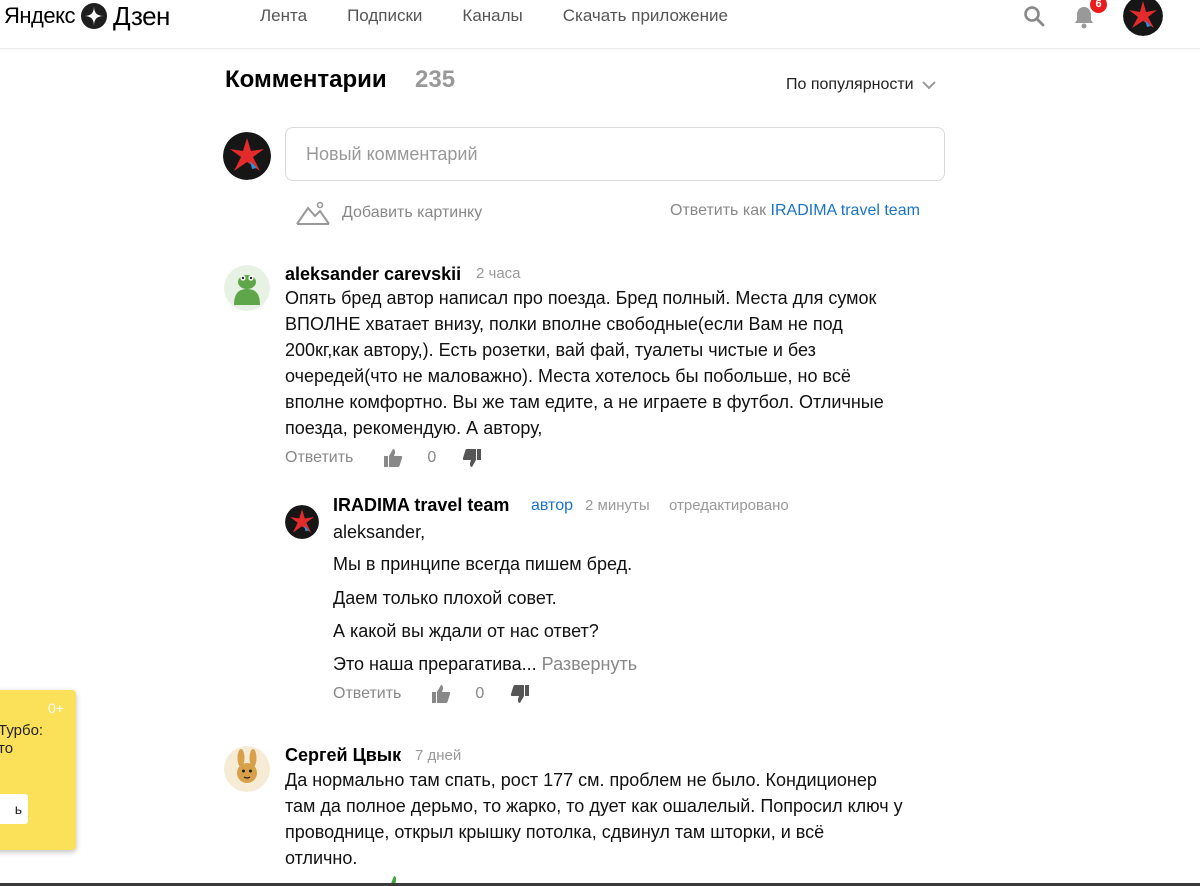 This screenshot has height=886, width=1200. I want to click on zen-logo-icon, so click(93, 16).